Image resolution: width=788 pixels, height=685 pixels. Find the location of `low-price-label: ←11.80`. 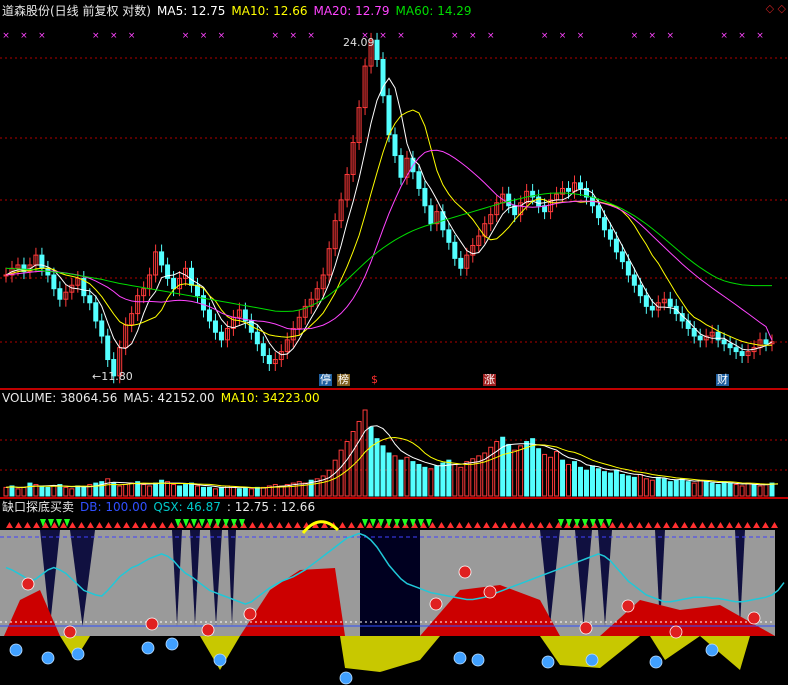

low-price-label: ←11.80 is located at coordinates (112, 376).